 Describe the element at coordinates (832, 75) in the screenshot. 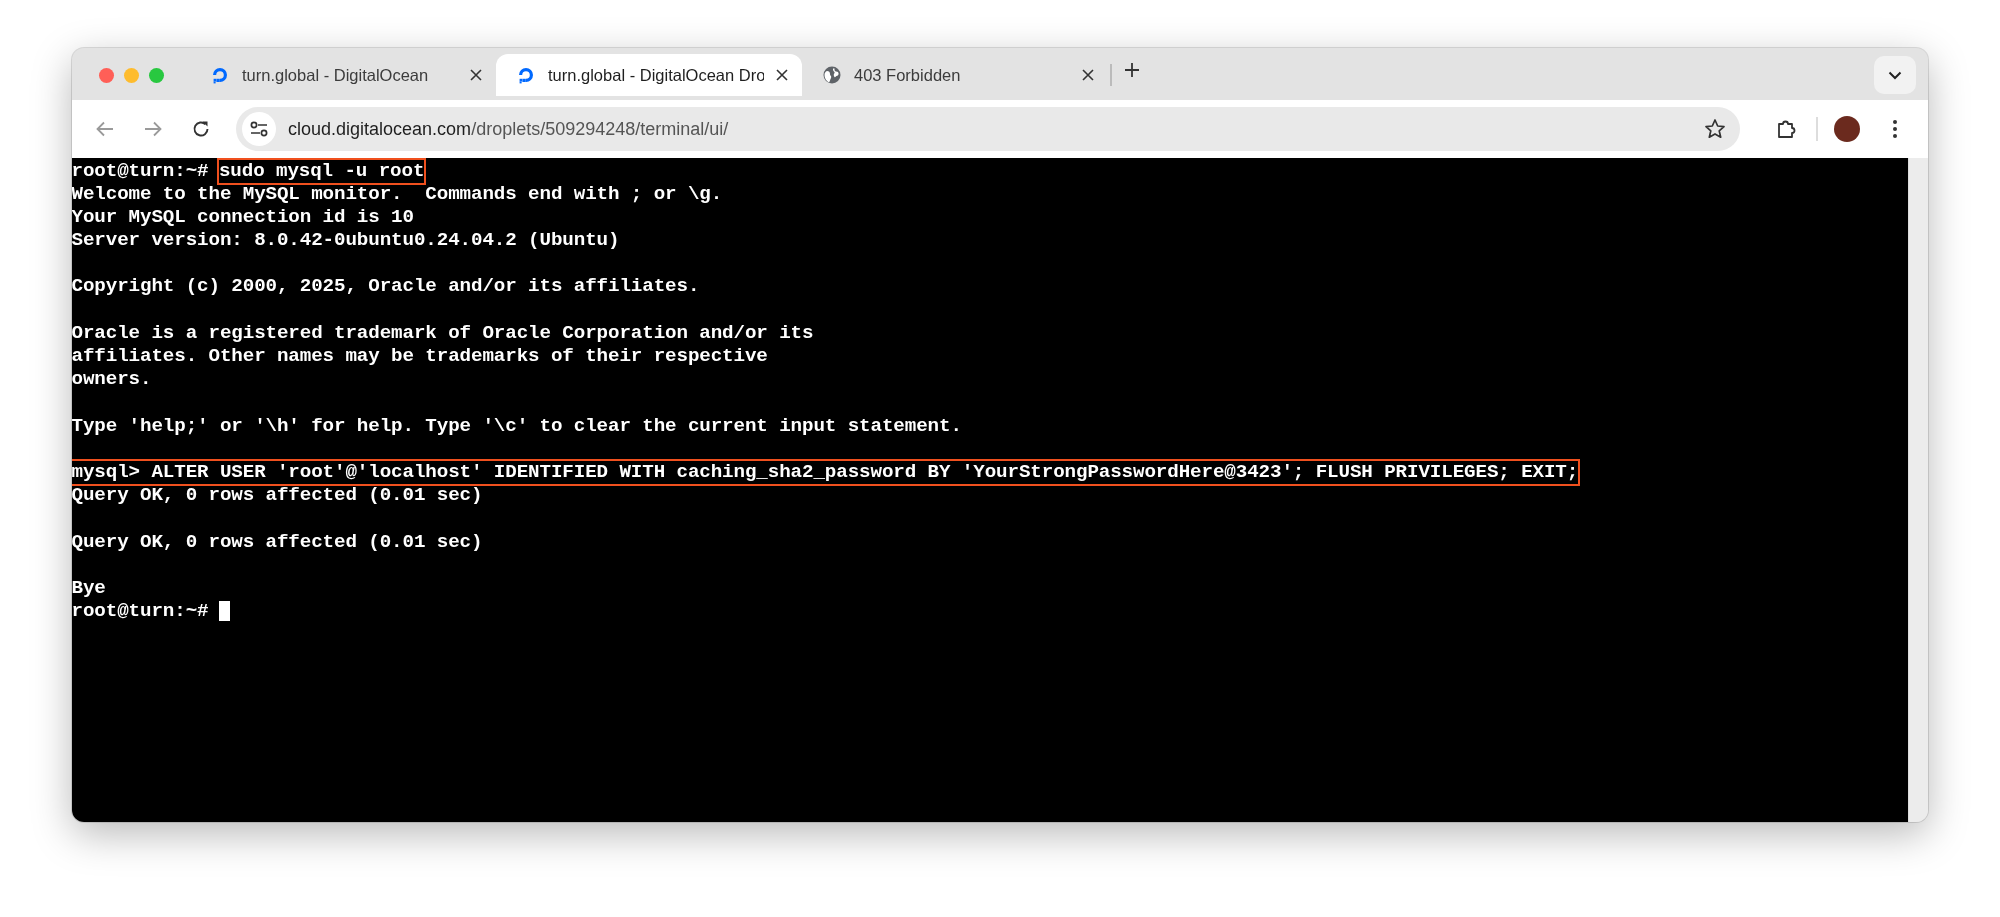

I see `globe-icon` at that location.